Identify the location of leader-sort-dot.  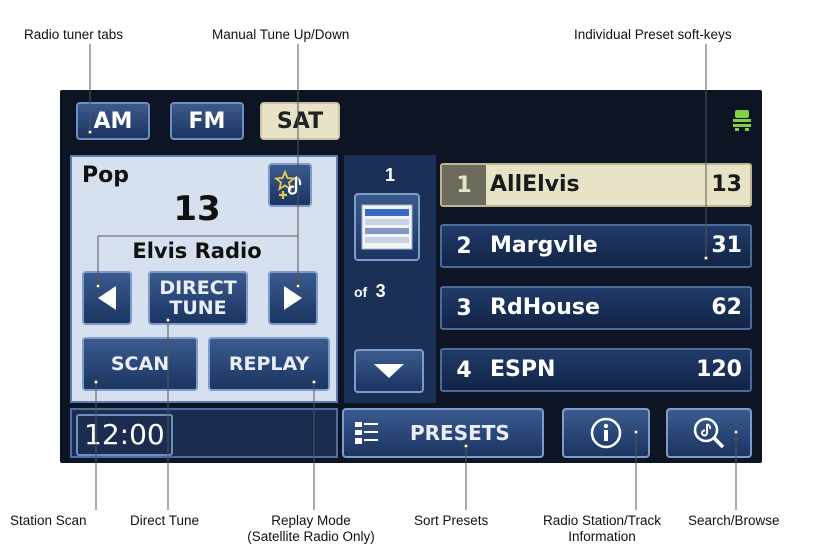
(466, 446).